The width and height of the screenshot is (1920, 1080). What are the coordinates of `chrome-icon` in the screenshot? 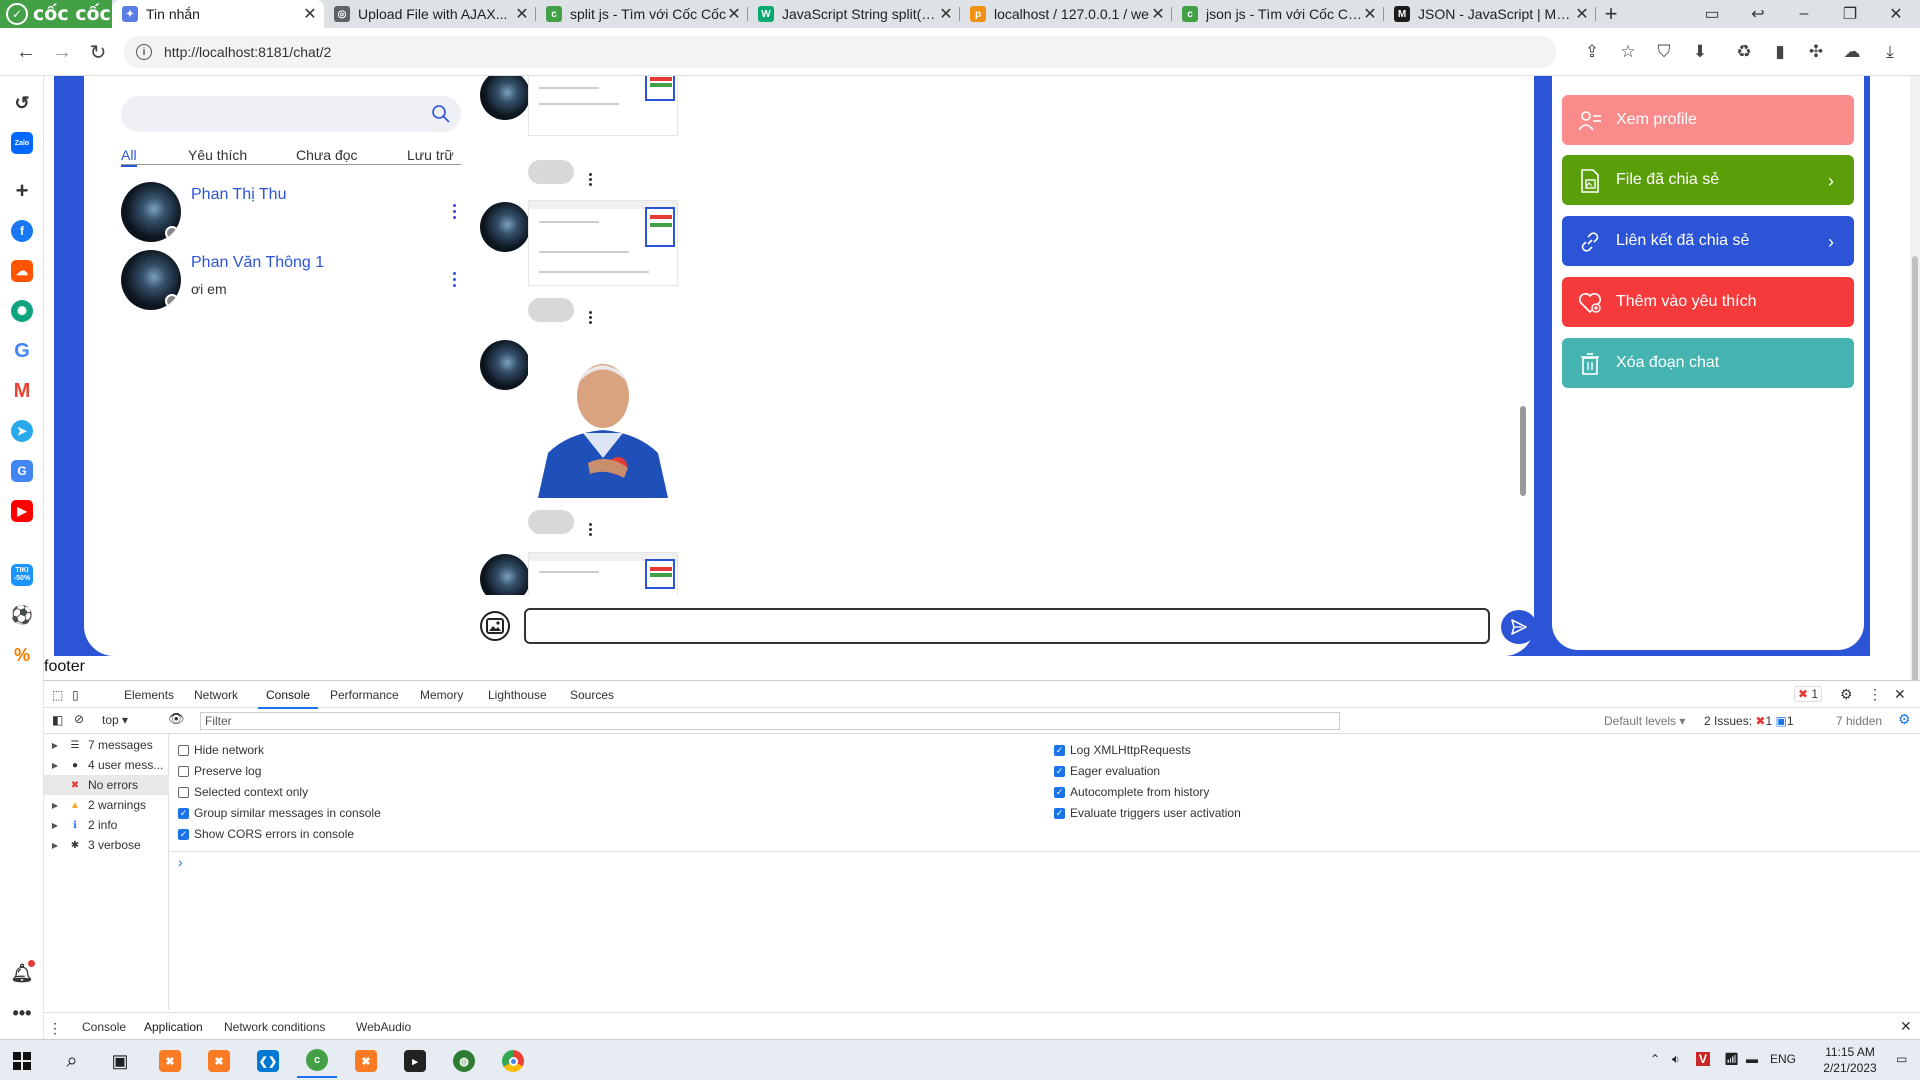 It's located at (513, 1061).